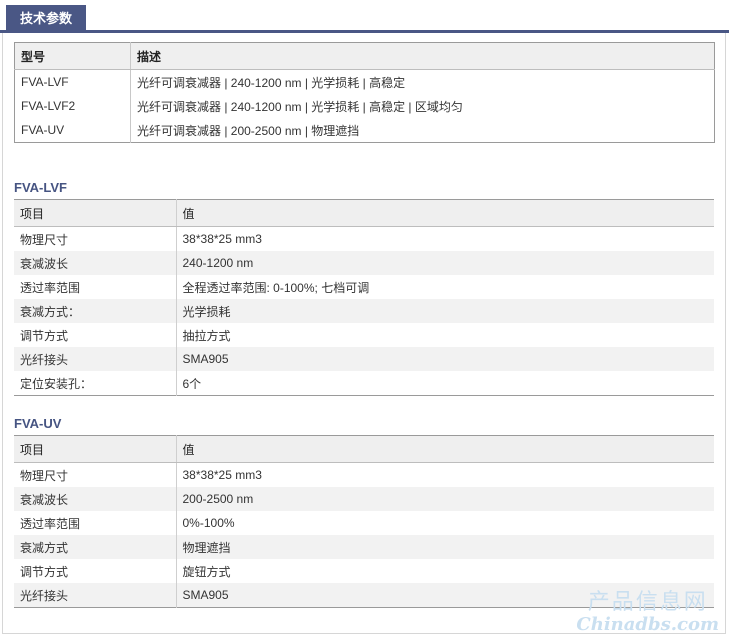 Image resolution: width=729 pixels, height=640 pixels. What do you see at coordinates (364, 383) in the screenshot?
I see `table-row: 定位安装孔： 6个` at bounding box center [364, 383].